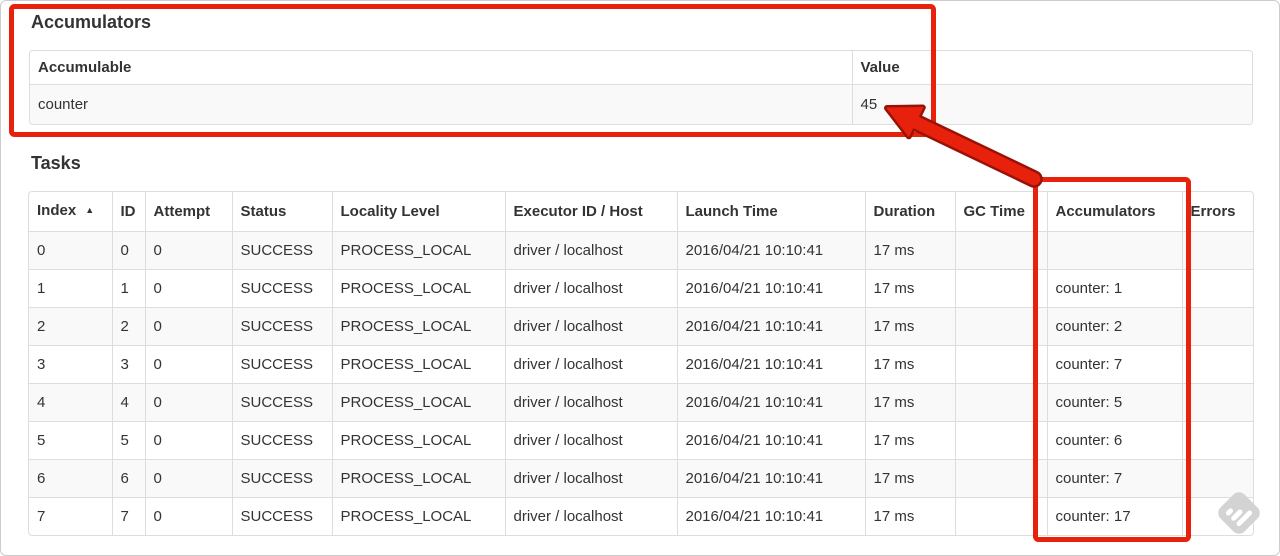 The width and height of the screenshot is (1280, 556). What do you see at coordinates (129, 250) in the screenshot?
I see `task-cell-id: 0` at bounding box center [129, 250].